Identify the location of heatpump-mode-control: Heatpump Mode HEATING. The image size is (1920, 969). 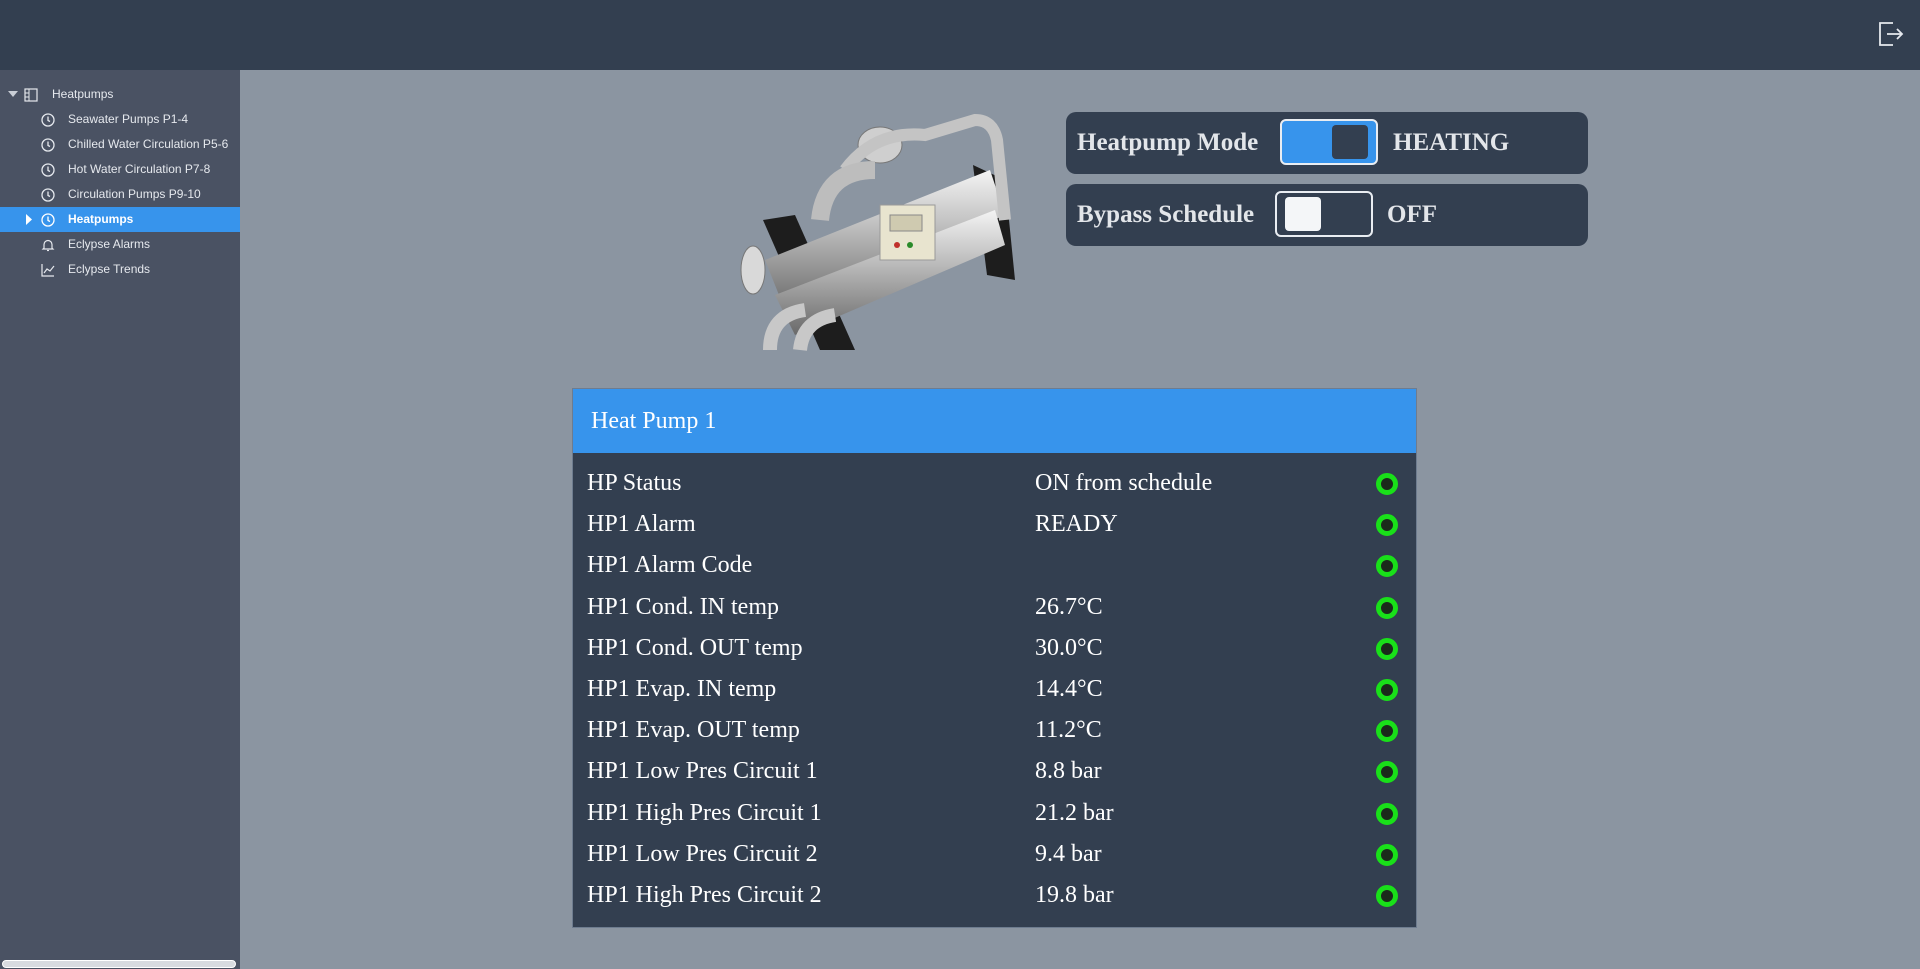
(1327, 143).